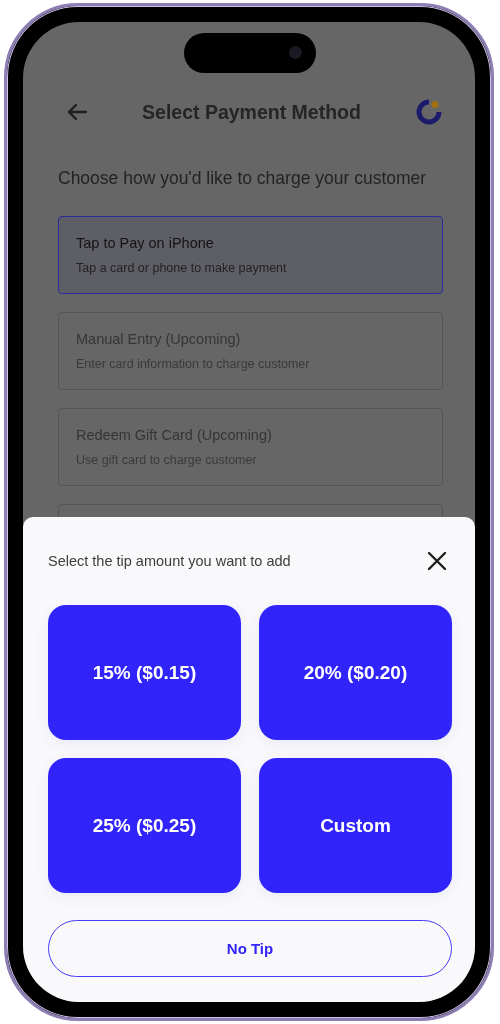 The height and width of the screenshot is (1024, 500). I want to click on tip-option-button: 20% ($0.20), so click(355, 672).